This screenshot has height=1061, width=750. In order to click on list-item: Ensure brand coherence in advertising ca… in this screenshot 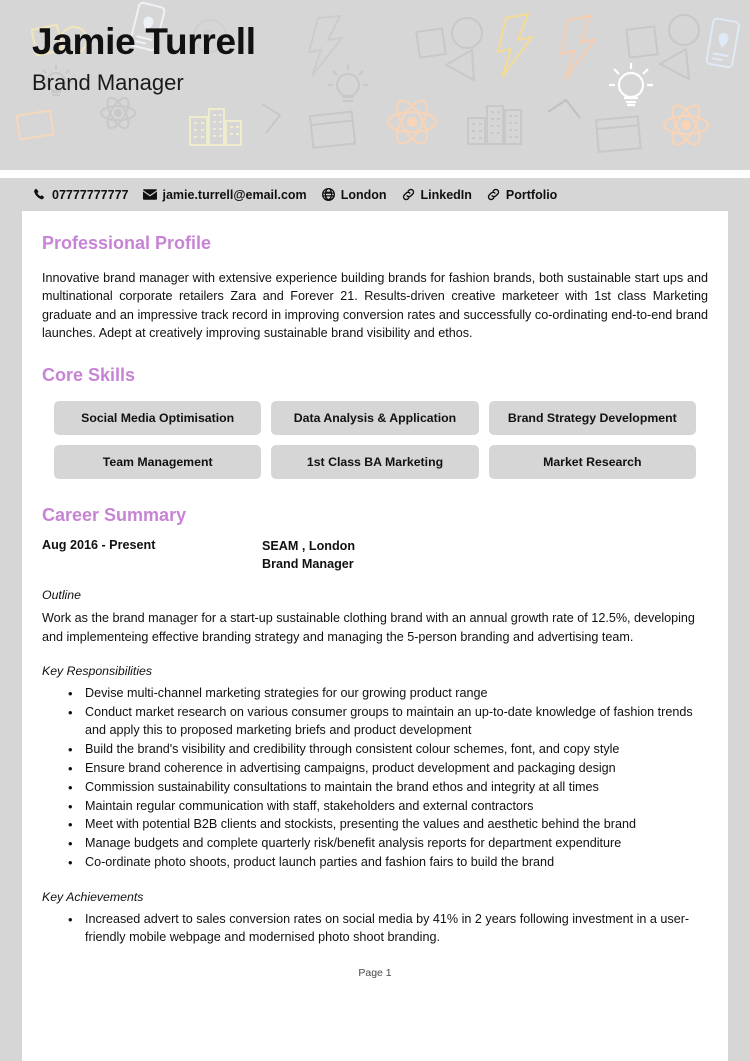, I will do `click(375, 769)`.